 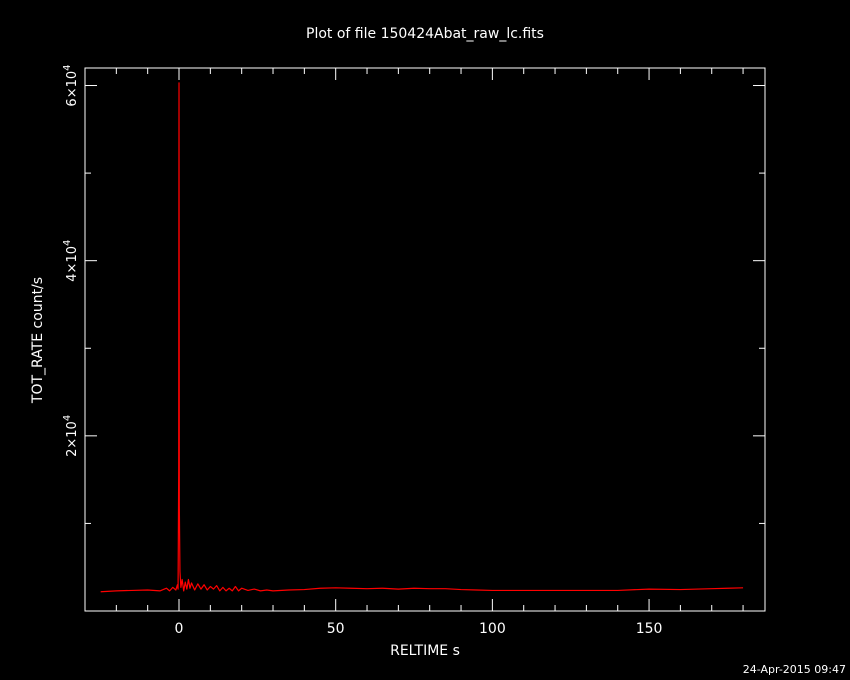 I want to click on chart-title: Plot of file 150424Abat_raw_lc.fits, so click(x=425, y=34).